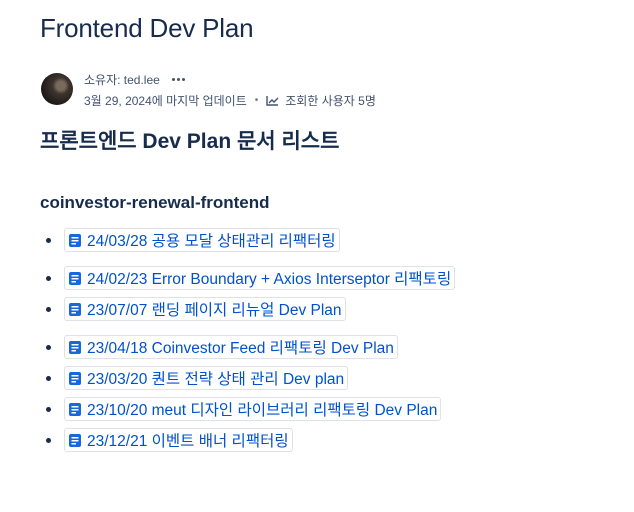 The image size is (634, 512). I want to click on list-item: 24/03/28 공용 모달 상태관리 리팩터링, so click(193, 240).